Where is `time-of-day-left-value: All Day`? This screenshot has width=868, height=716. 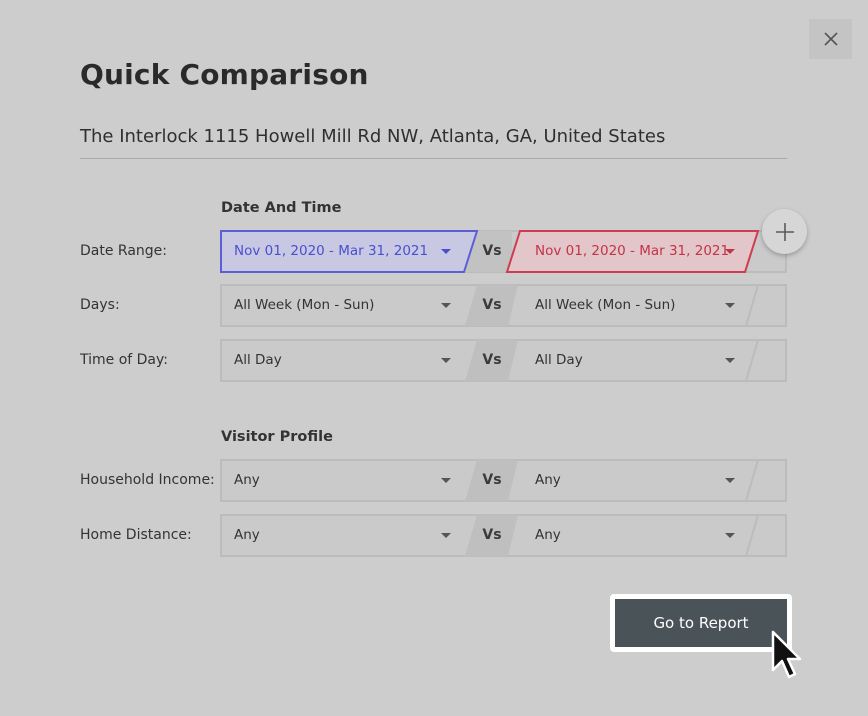 time-of-day-left-value: All Day is located at coordinates (258, 360).